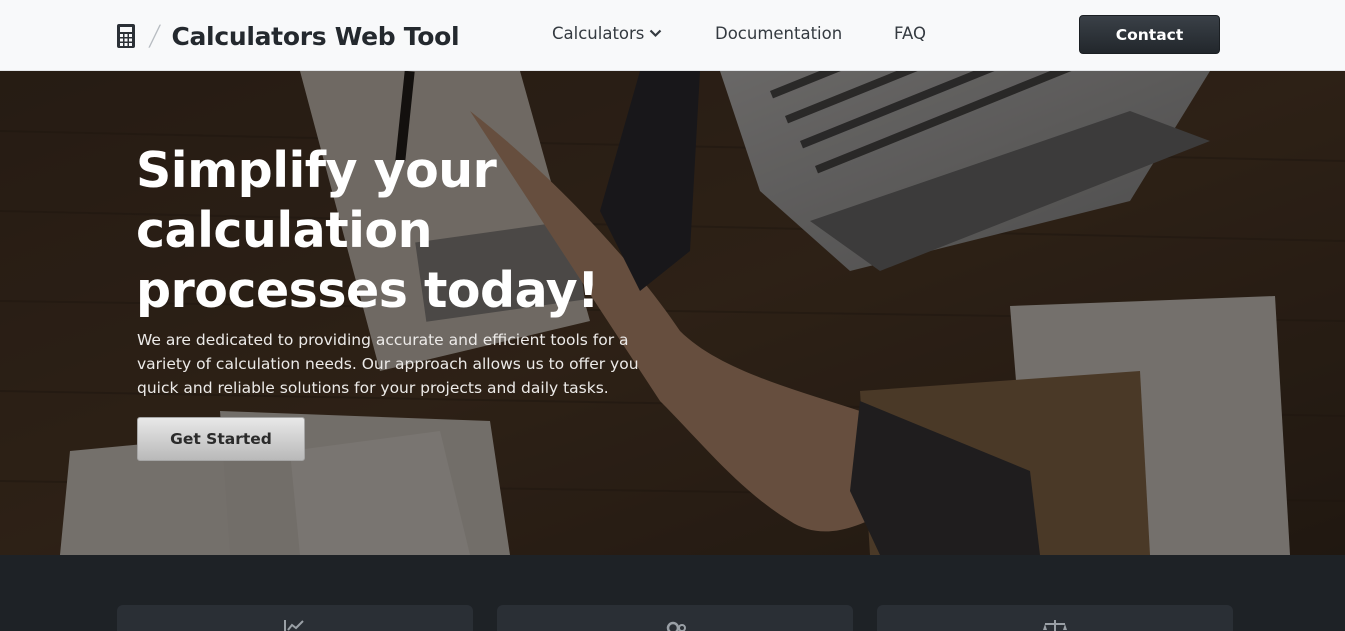 Image resolution: width=1345 pixels, height=631 pixels. What do you see at coordinates (126, 36) in the screenshot?
I see `calculator-icon` at bounding box center [126, 36].